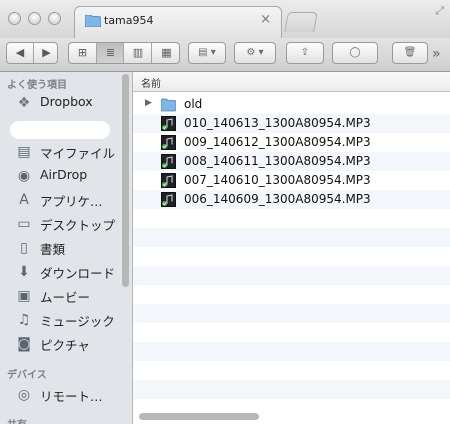  What do you see at coordinates (301, 22) in the screenshot?
I see `new-tab-button` at bounding box center [301, 22].